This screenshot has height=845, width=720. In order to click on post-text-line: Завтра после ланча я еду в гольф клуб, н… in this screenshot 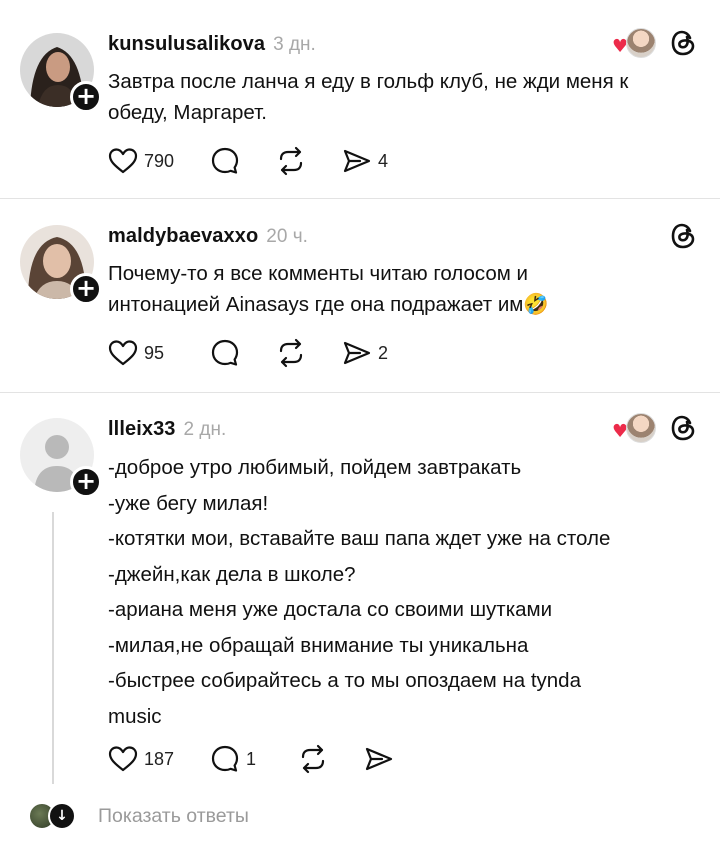, I will do `click(368, 81)`.